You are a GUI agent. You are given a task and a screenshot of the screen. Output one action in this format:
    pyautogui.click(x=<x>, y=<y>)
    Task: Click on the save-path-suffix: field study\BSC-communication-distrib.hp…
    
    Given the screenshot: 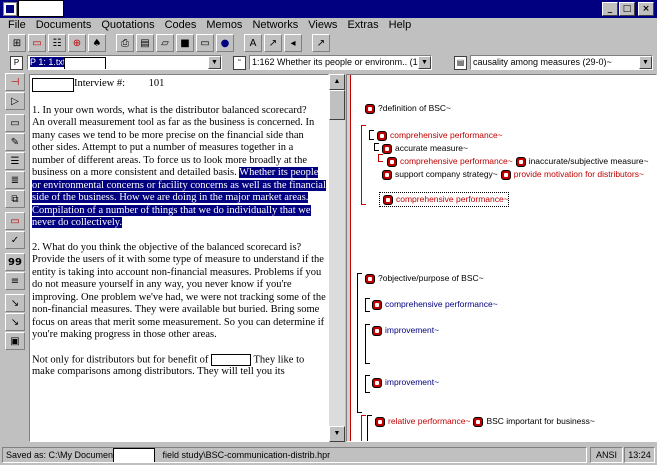 What is the action you would take?
    pyautogui.click(x=246, y=455)
    